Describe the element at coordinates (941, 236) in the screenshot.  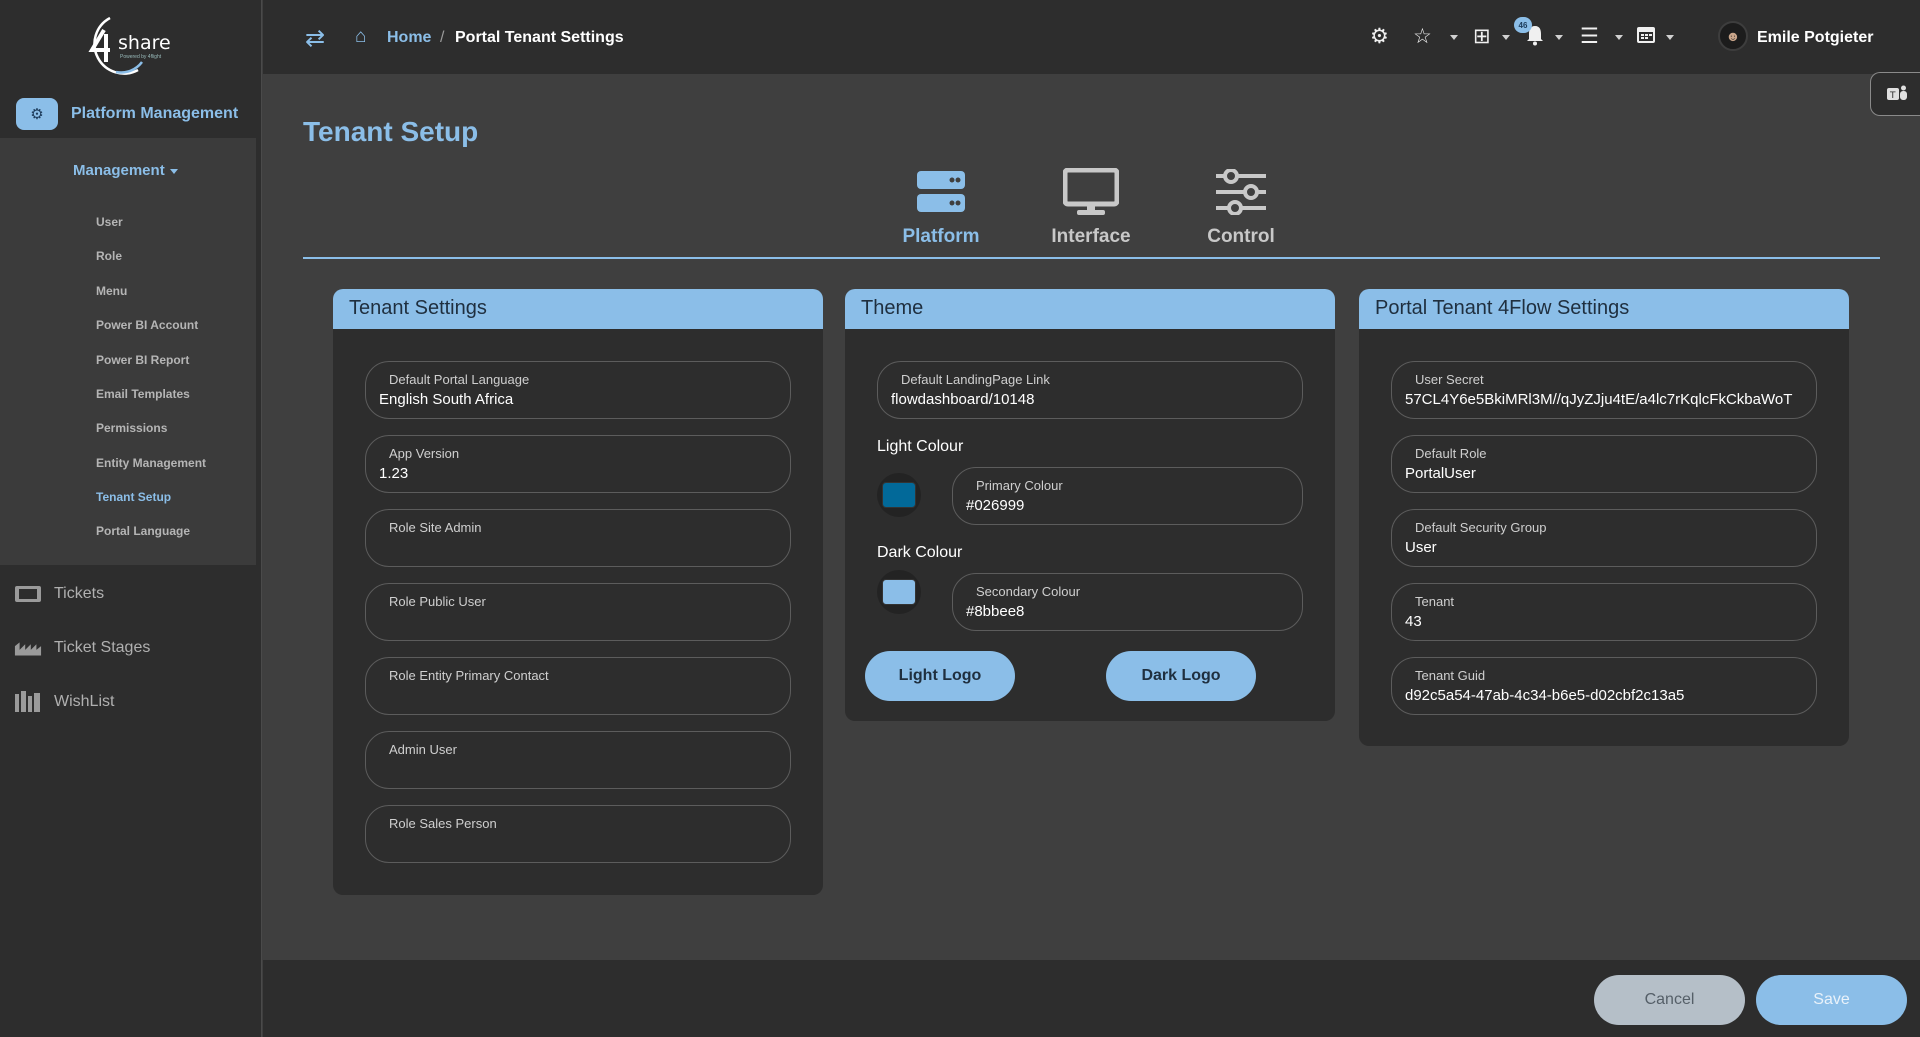
I see `tab-platform-label: Platform` at that location.